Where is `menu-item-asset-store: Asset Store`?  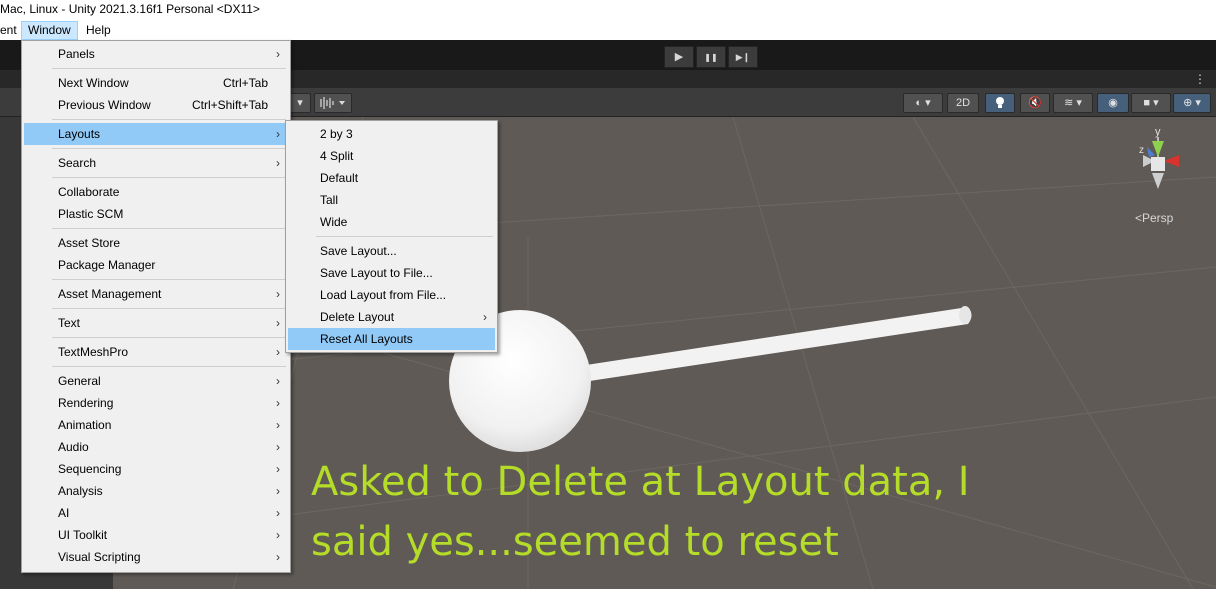
menu-item-asset-store: Asset Store is located at coordinates (156, 243).